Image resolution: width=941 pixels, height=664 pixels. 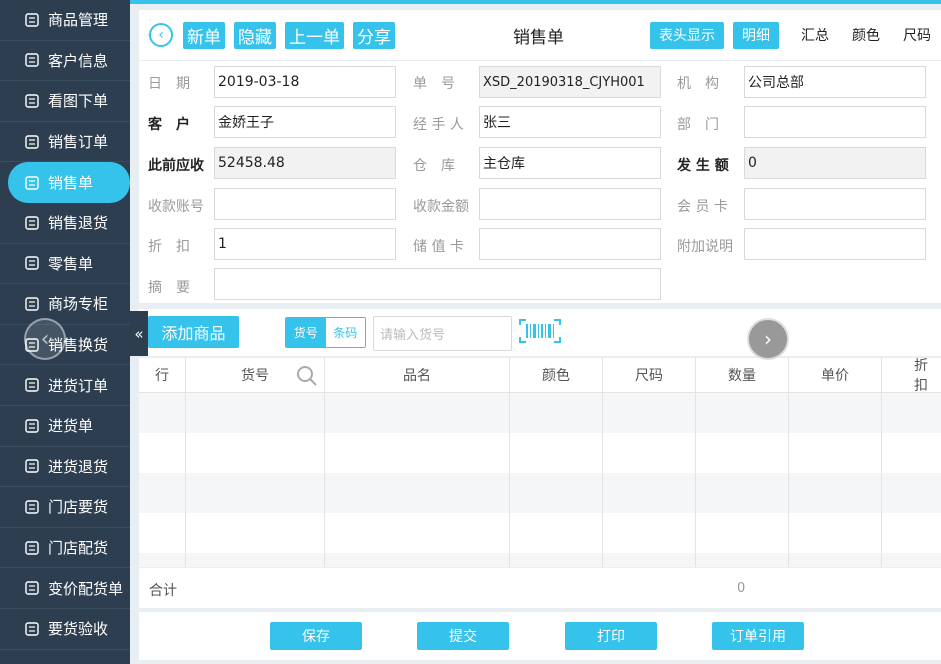 I want to click on sidebar-item-15: 要货验收, so click(x=65, y=629).